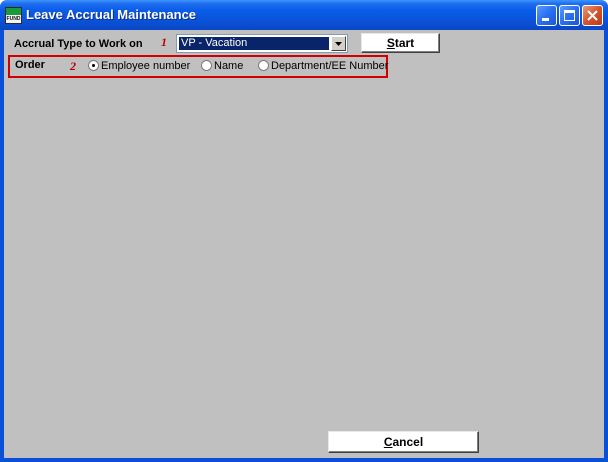 The width and height of the screenshot is (608, 462). I want to click on dropdown-arrow-button, so click(338, 43).